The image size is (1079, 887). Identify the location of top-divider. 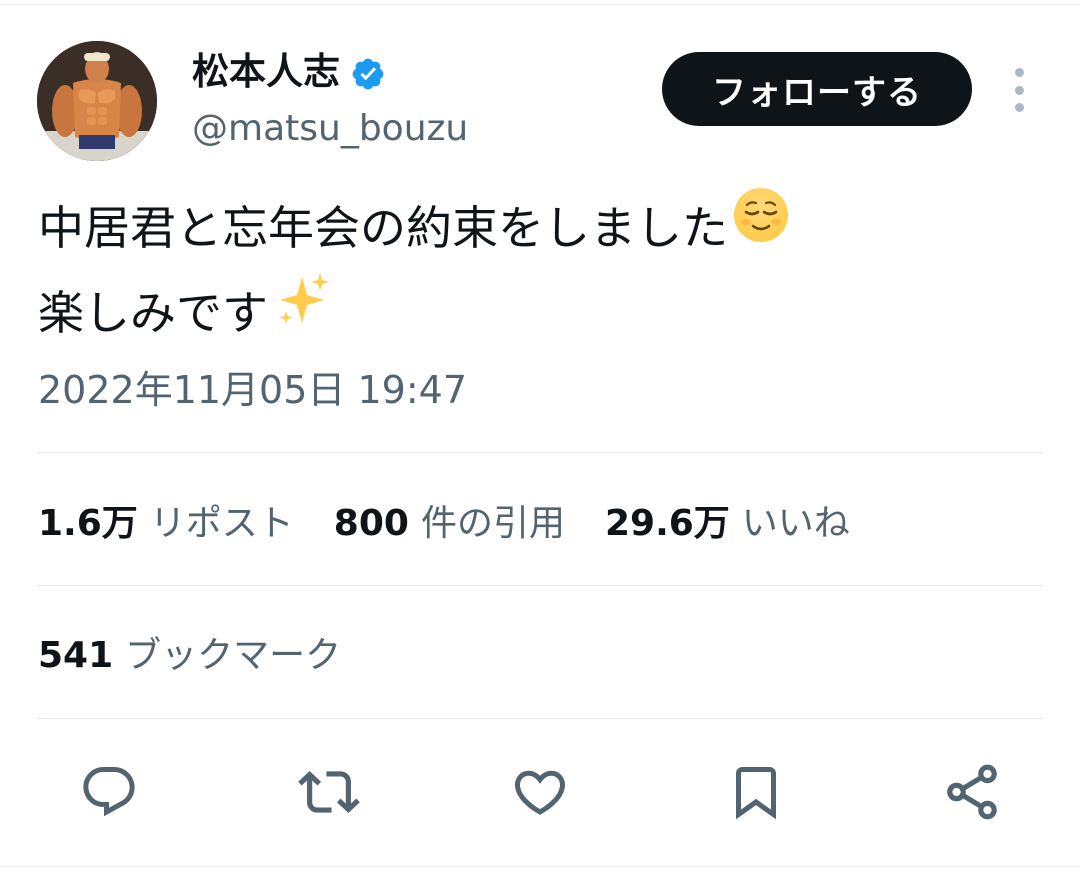
(539, 4).